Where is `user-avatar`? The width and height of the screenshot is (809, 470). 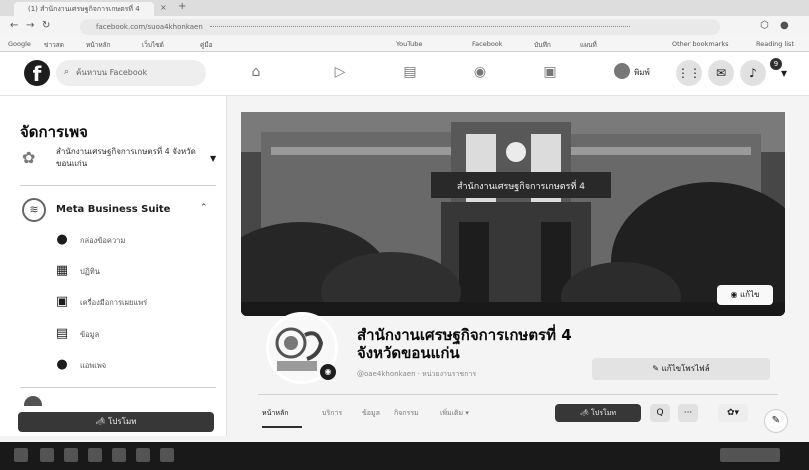 user-avatar is located at coordinates (622, 71).